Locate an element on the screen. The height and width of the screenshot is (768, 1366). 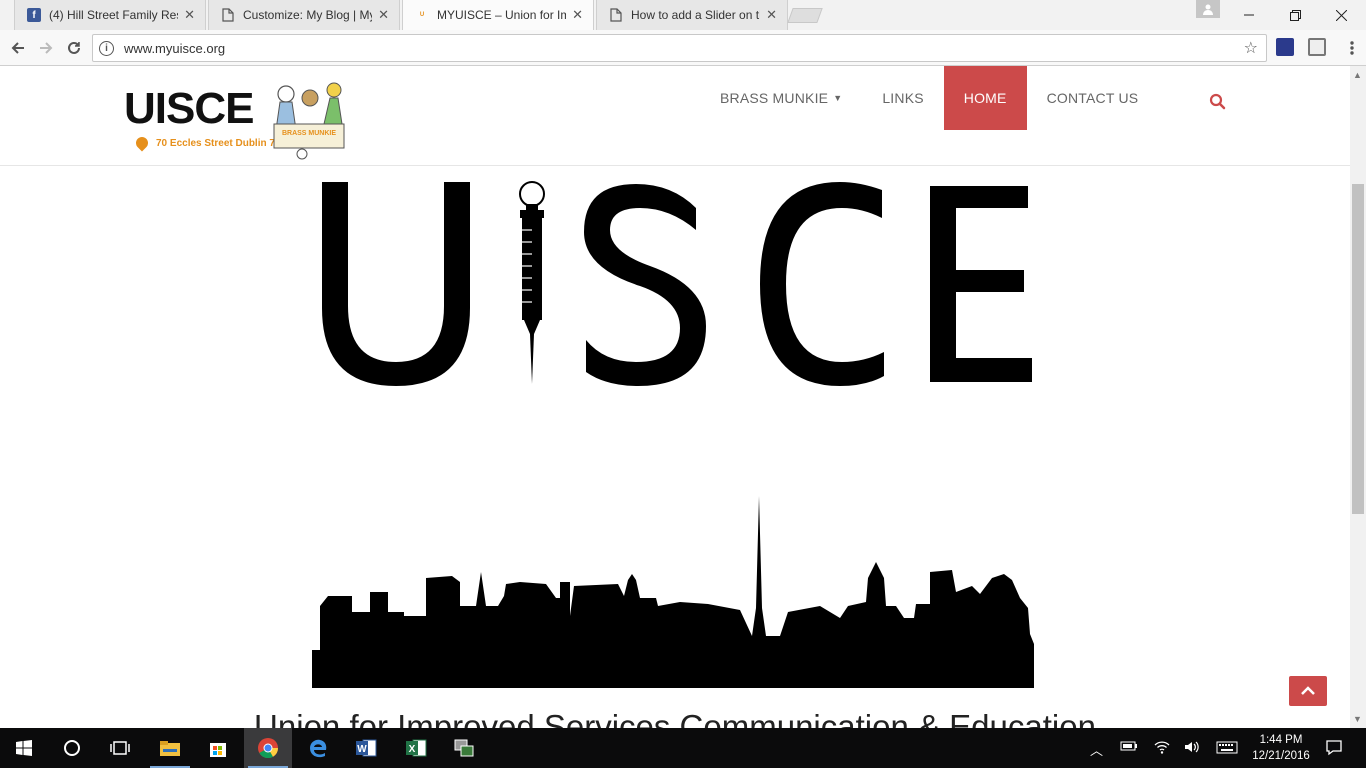
dublin-skyline-graphic is located at coordinates (673, 592).